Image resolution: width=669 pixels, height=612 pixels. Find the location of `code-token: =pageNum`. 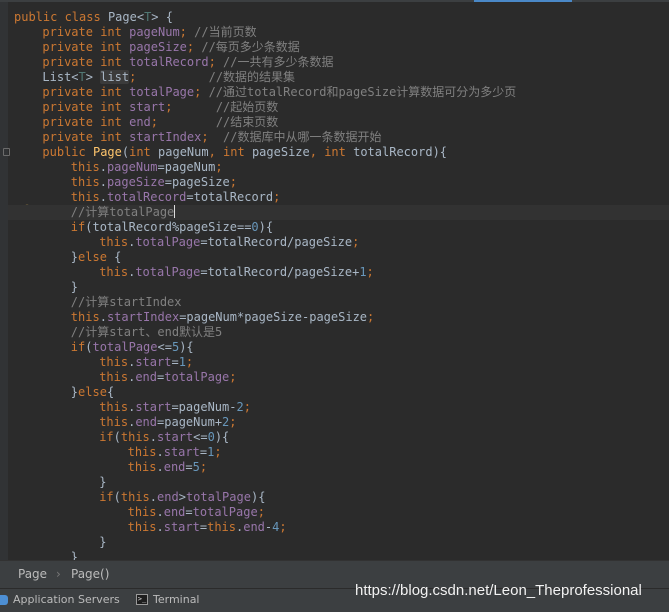

code-token: =pageNum is located at coordinates (186, 167).